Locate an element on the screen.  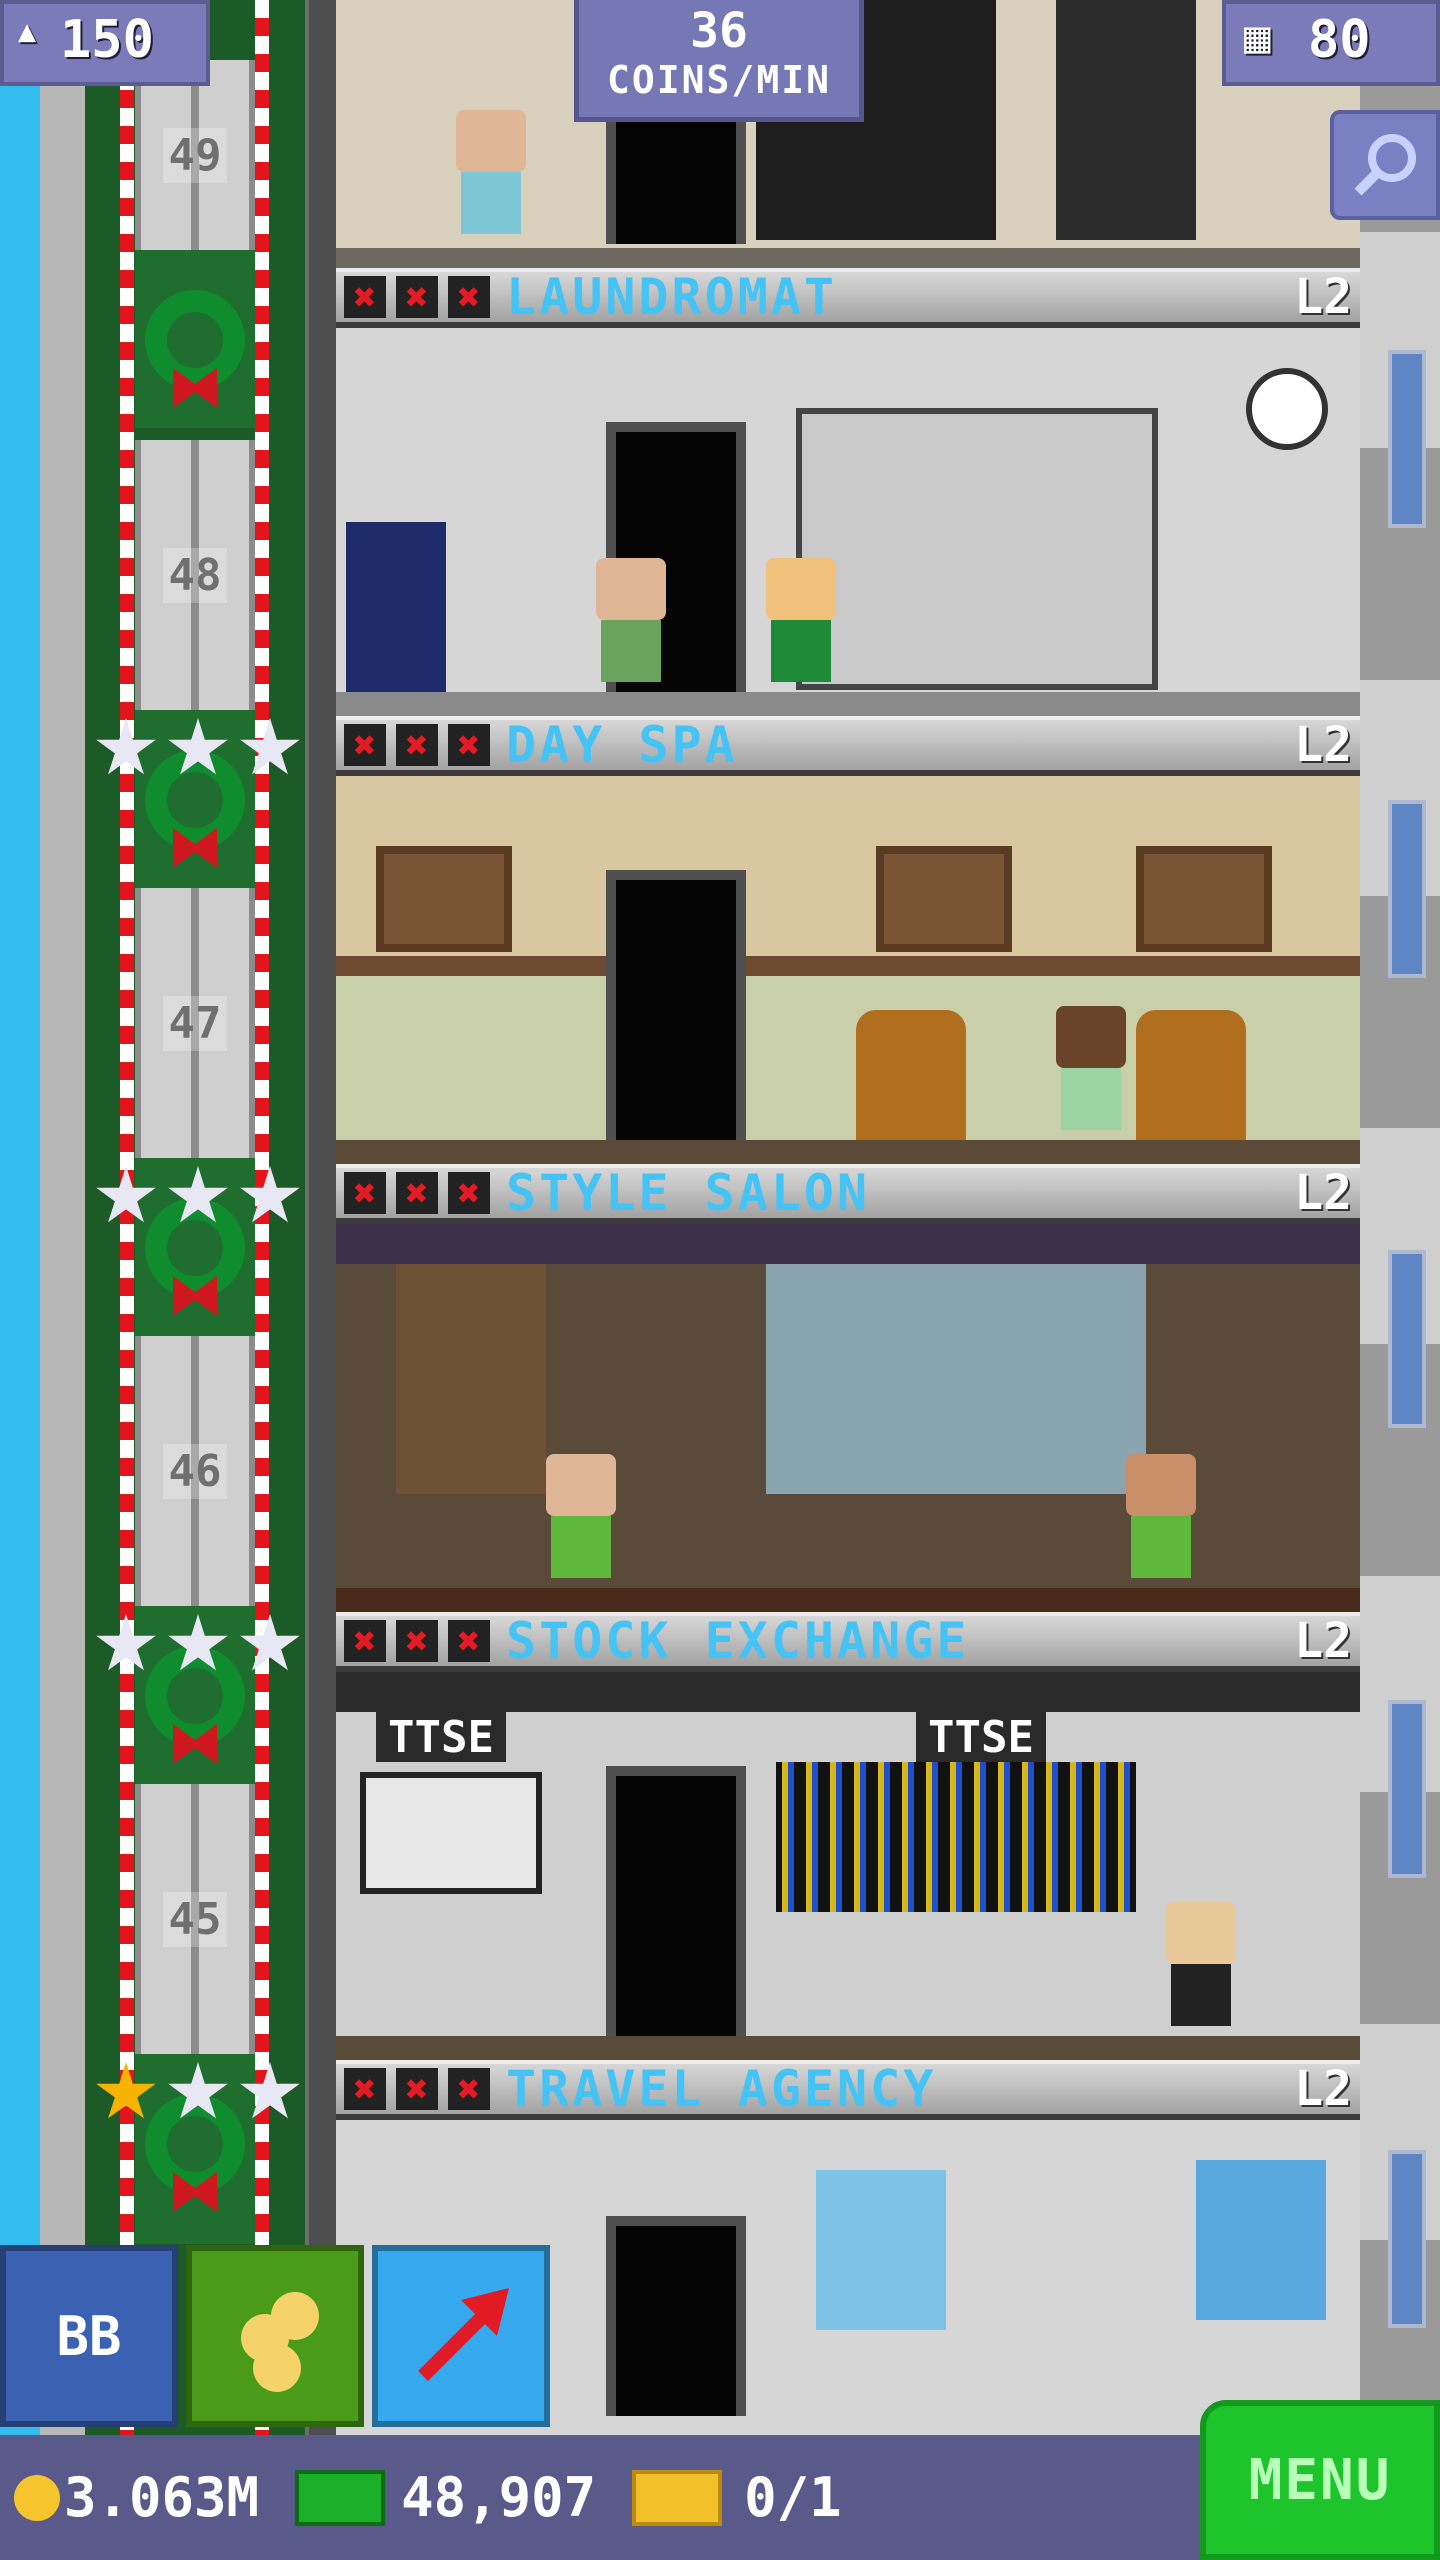
floor-name: LAUNDROMAT is located at coordinates (672, 297).